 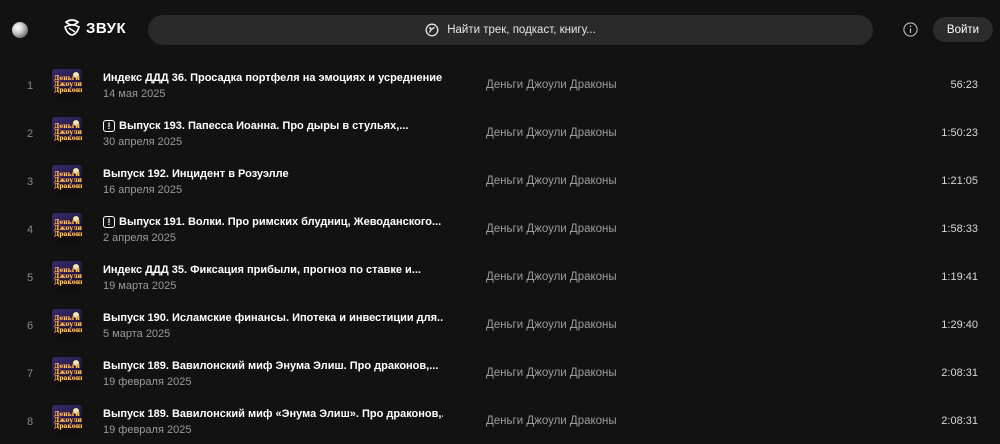 What do you see at coordinates (30, 422) in the screenshot?
I see `track-number: 8` at bounding box center [30, 422].